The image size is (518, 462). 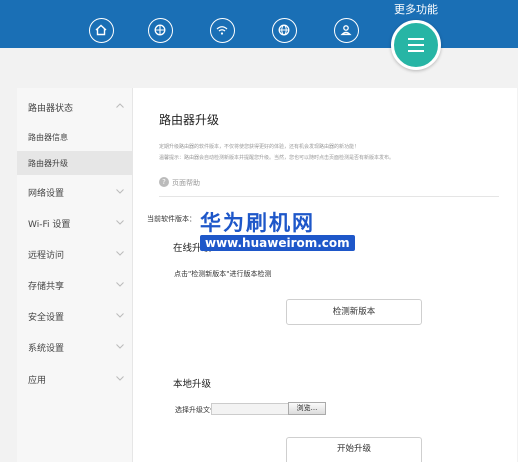 What do you see at coordinates (48, 163) in the screenshot?
I see `sidebar-item-label: 路由器升级` at bounding box center [48, 163].